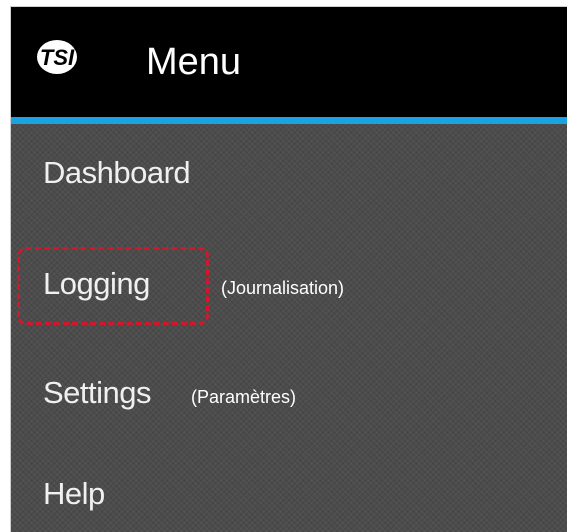  I want to click on menu-item-dashboard: Dashboard, so click(117, 173).